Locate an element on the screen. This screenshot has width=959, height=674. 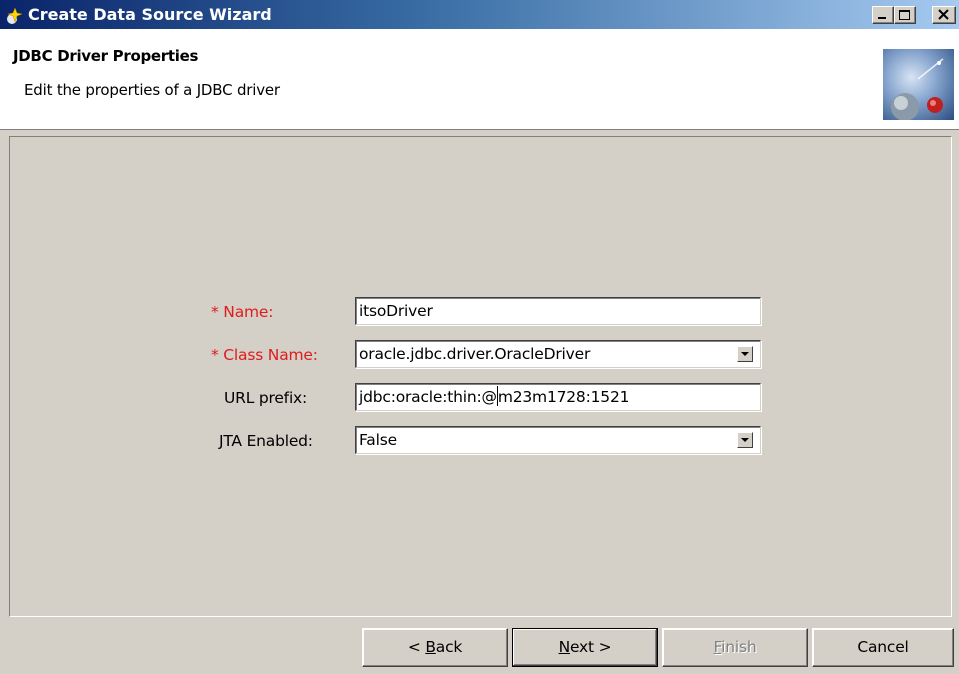
close-icon is located at coordinates (943, 14).